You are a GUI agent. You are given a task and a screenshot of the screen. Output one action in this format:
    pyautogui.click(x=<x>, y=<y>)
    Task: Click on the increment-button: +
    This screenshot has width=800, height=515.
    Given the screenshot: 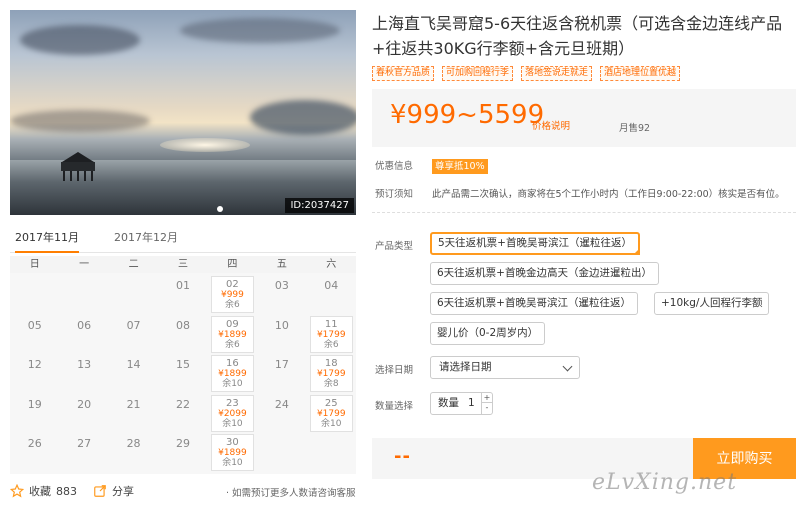 What is the action you would take?
    pyautogui.click(x=487, y=398)
    